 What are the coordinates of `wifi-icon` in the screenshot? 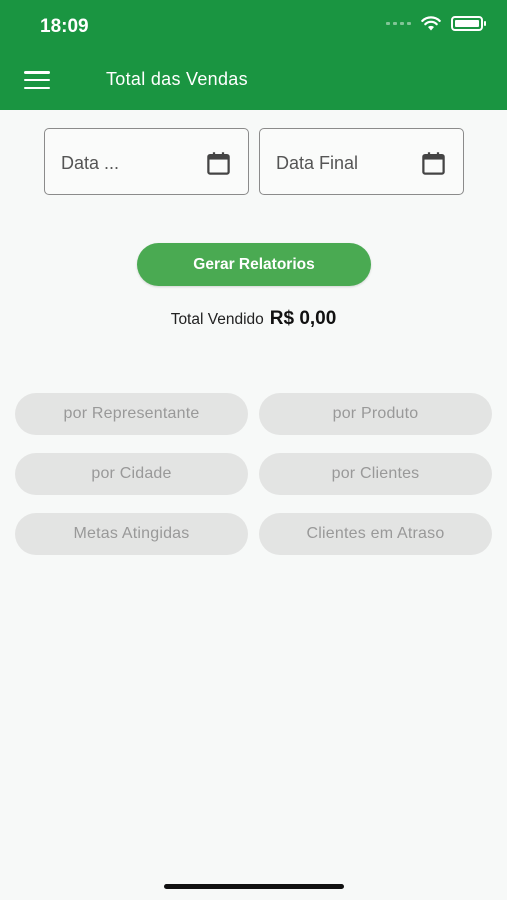 It's located at (431, 23).